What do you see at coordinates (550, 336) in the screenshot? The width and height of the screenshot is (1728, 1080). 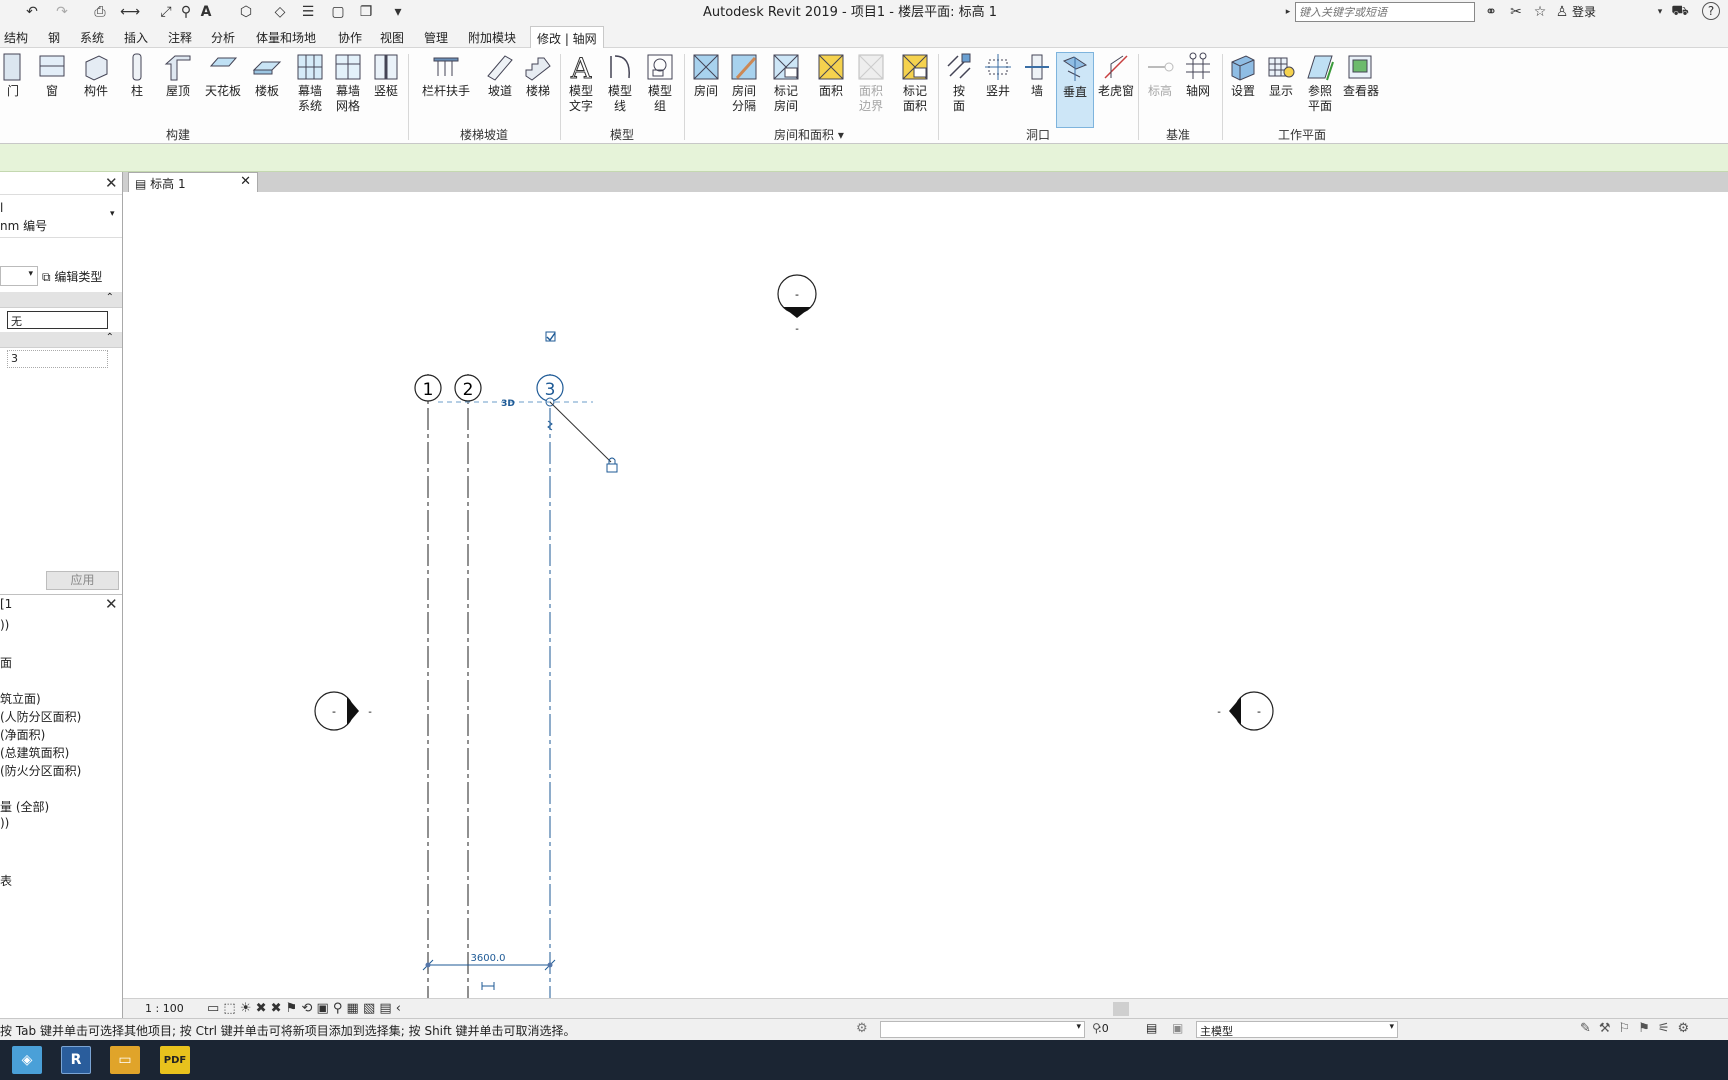 I see `hide-bubble-checkbox` at bounding box center [550, 336].